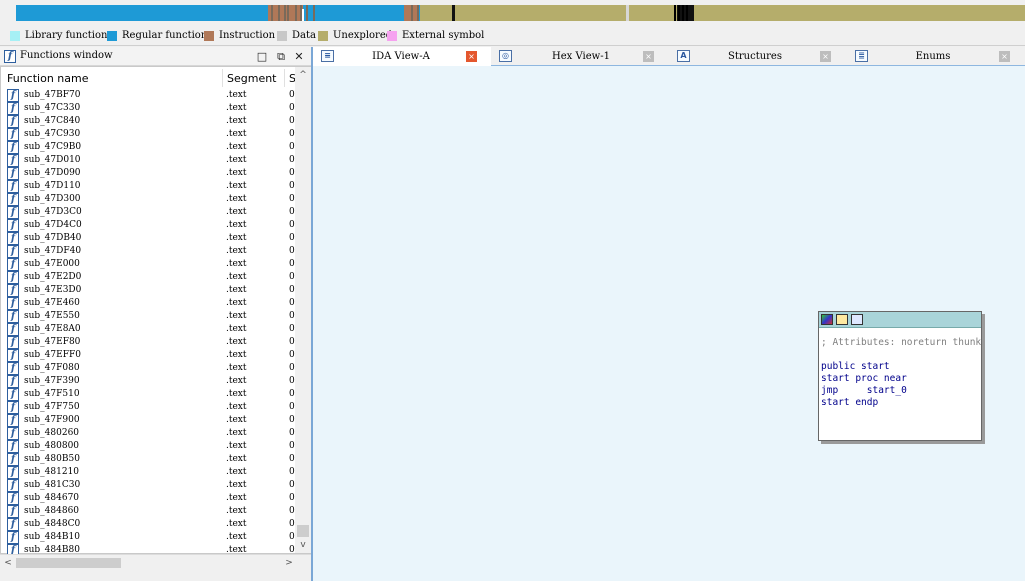 Image resolution: width=1025 pixels, height=581 pixels. I want to click on function-name: sub_4848C0, so click(52, 524).